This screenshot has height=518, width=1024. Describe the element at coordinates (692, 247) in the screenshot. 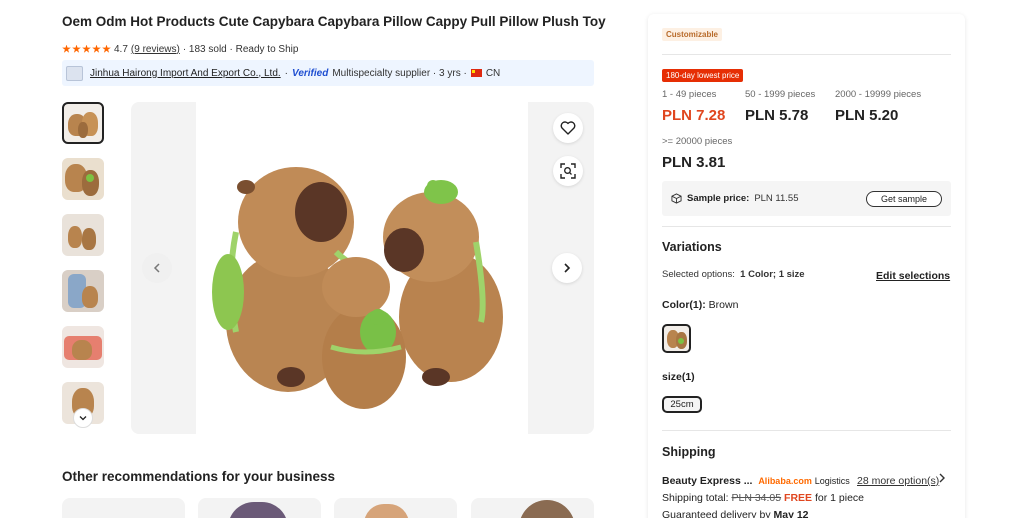

I see `variations-title: Variations` at that location.